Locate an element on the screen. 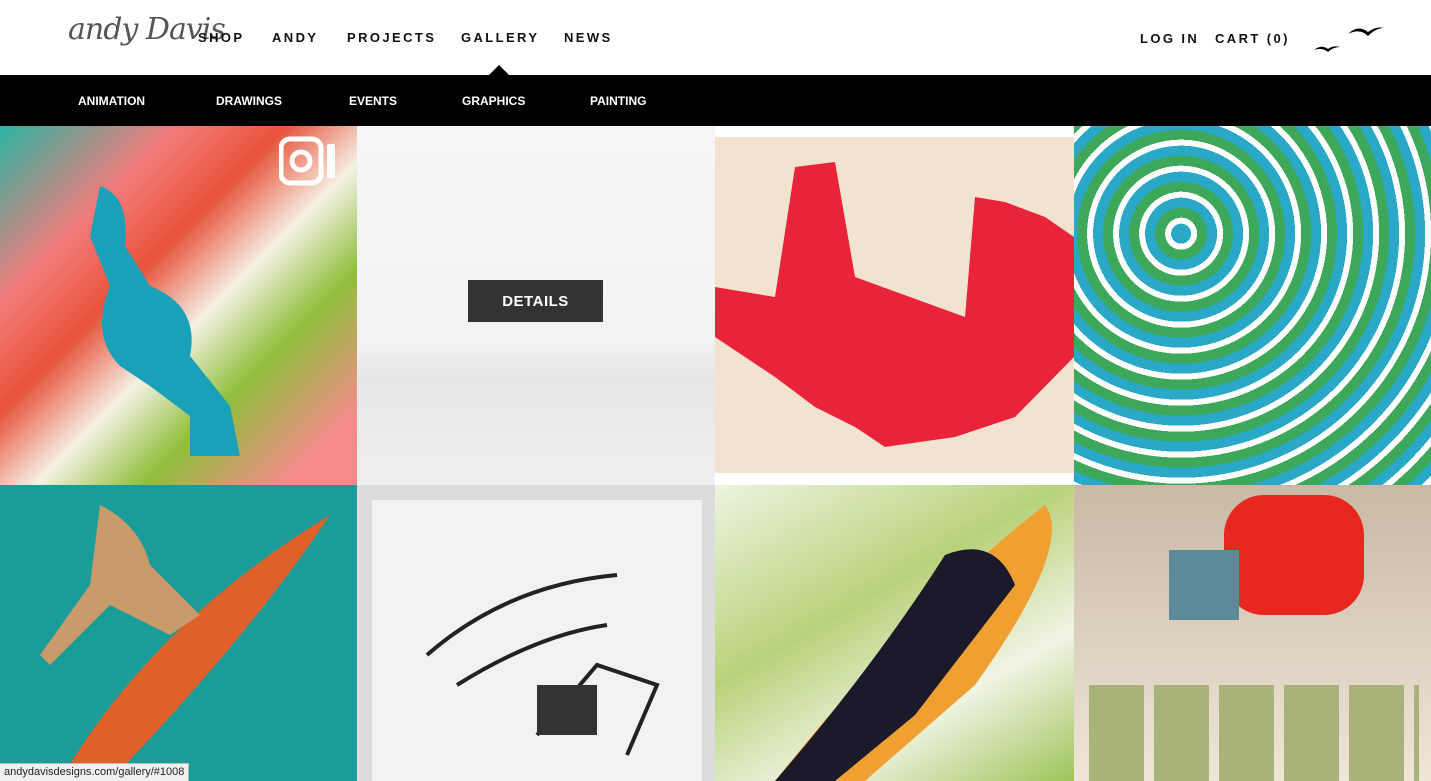 Image resolution: width=1431 pixels, height=781 pixels. gallery-item-surfer-zigzag is located at coordinates (178, 305).